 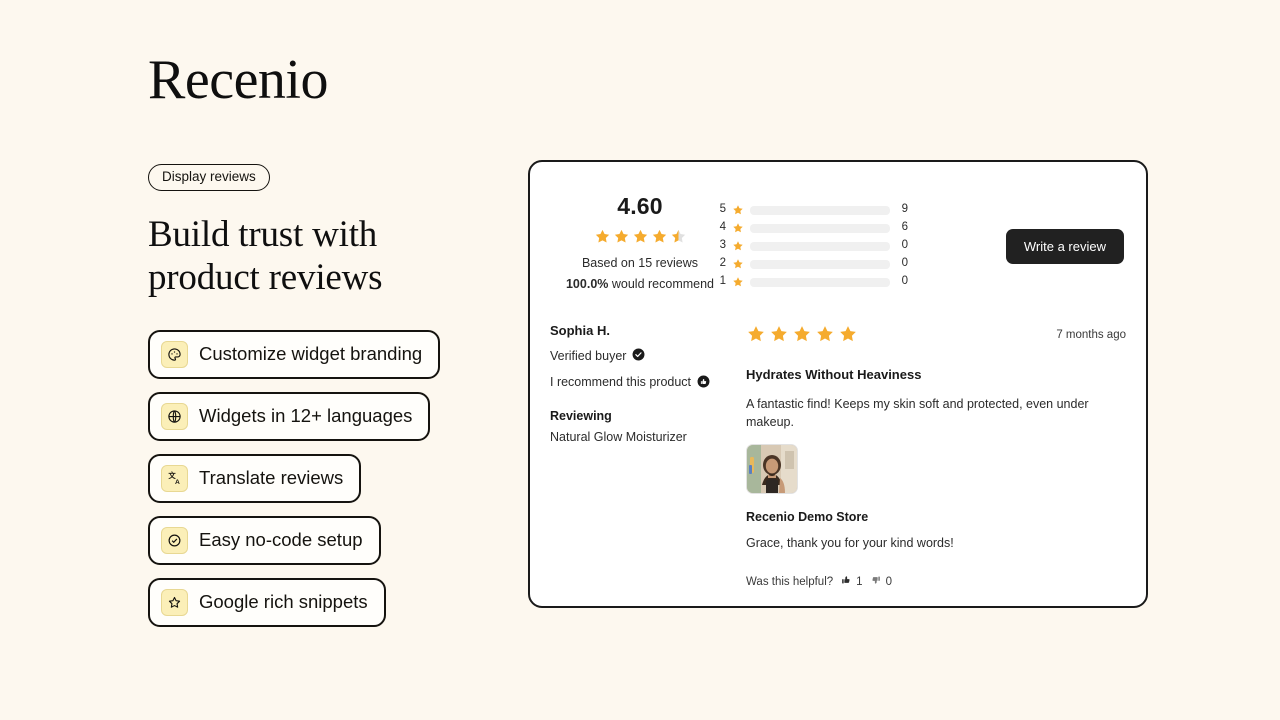 I want to click on review-photo-thumbnail, so click(x=772, y=469).